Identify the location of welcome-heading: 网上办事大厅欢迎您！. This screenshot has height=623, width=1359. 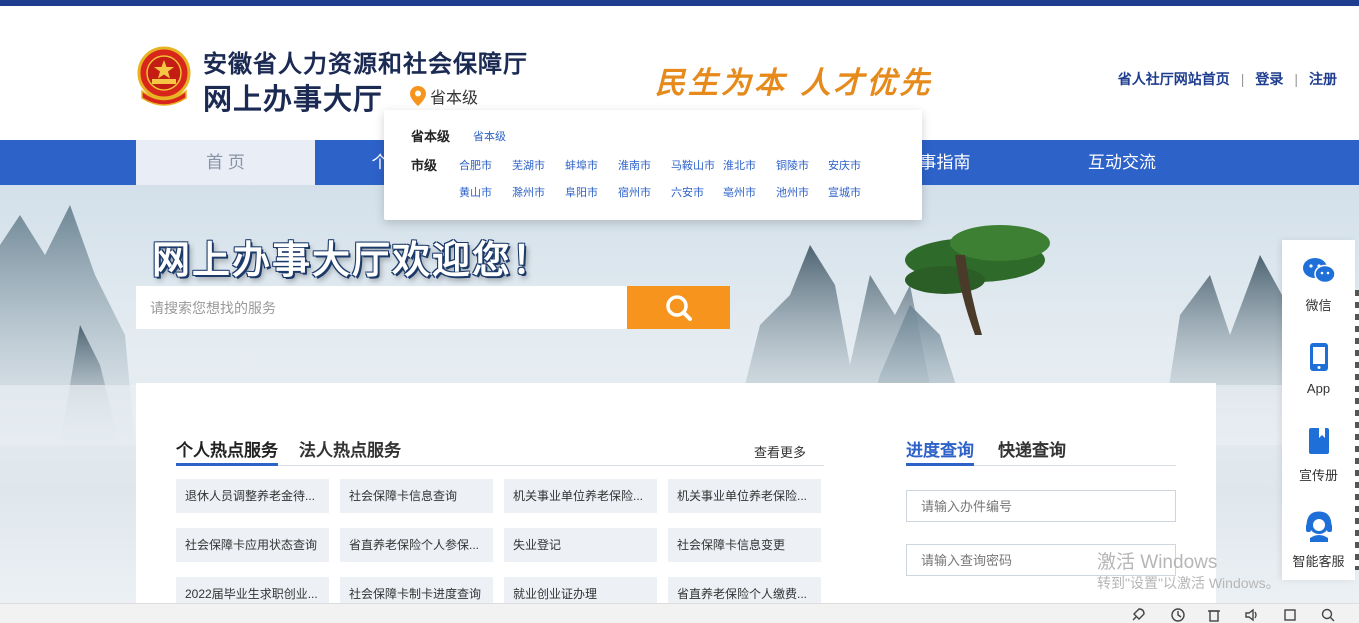
(352, 261).